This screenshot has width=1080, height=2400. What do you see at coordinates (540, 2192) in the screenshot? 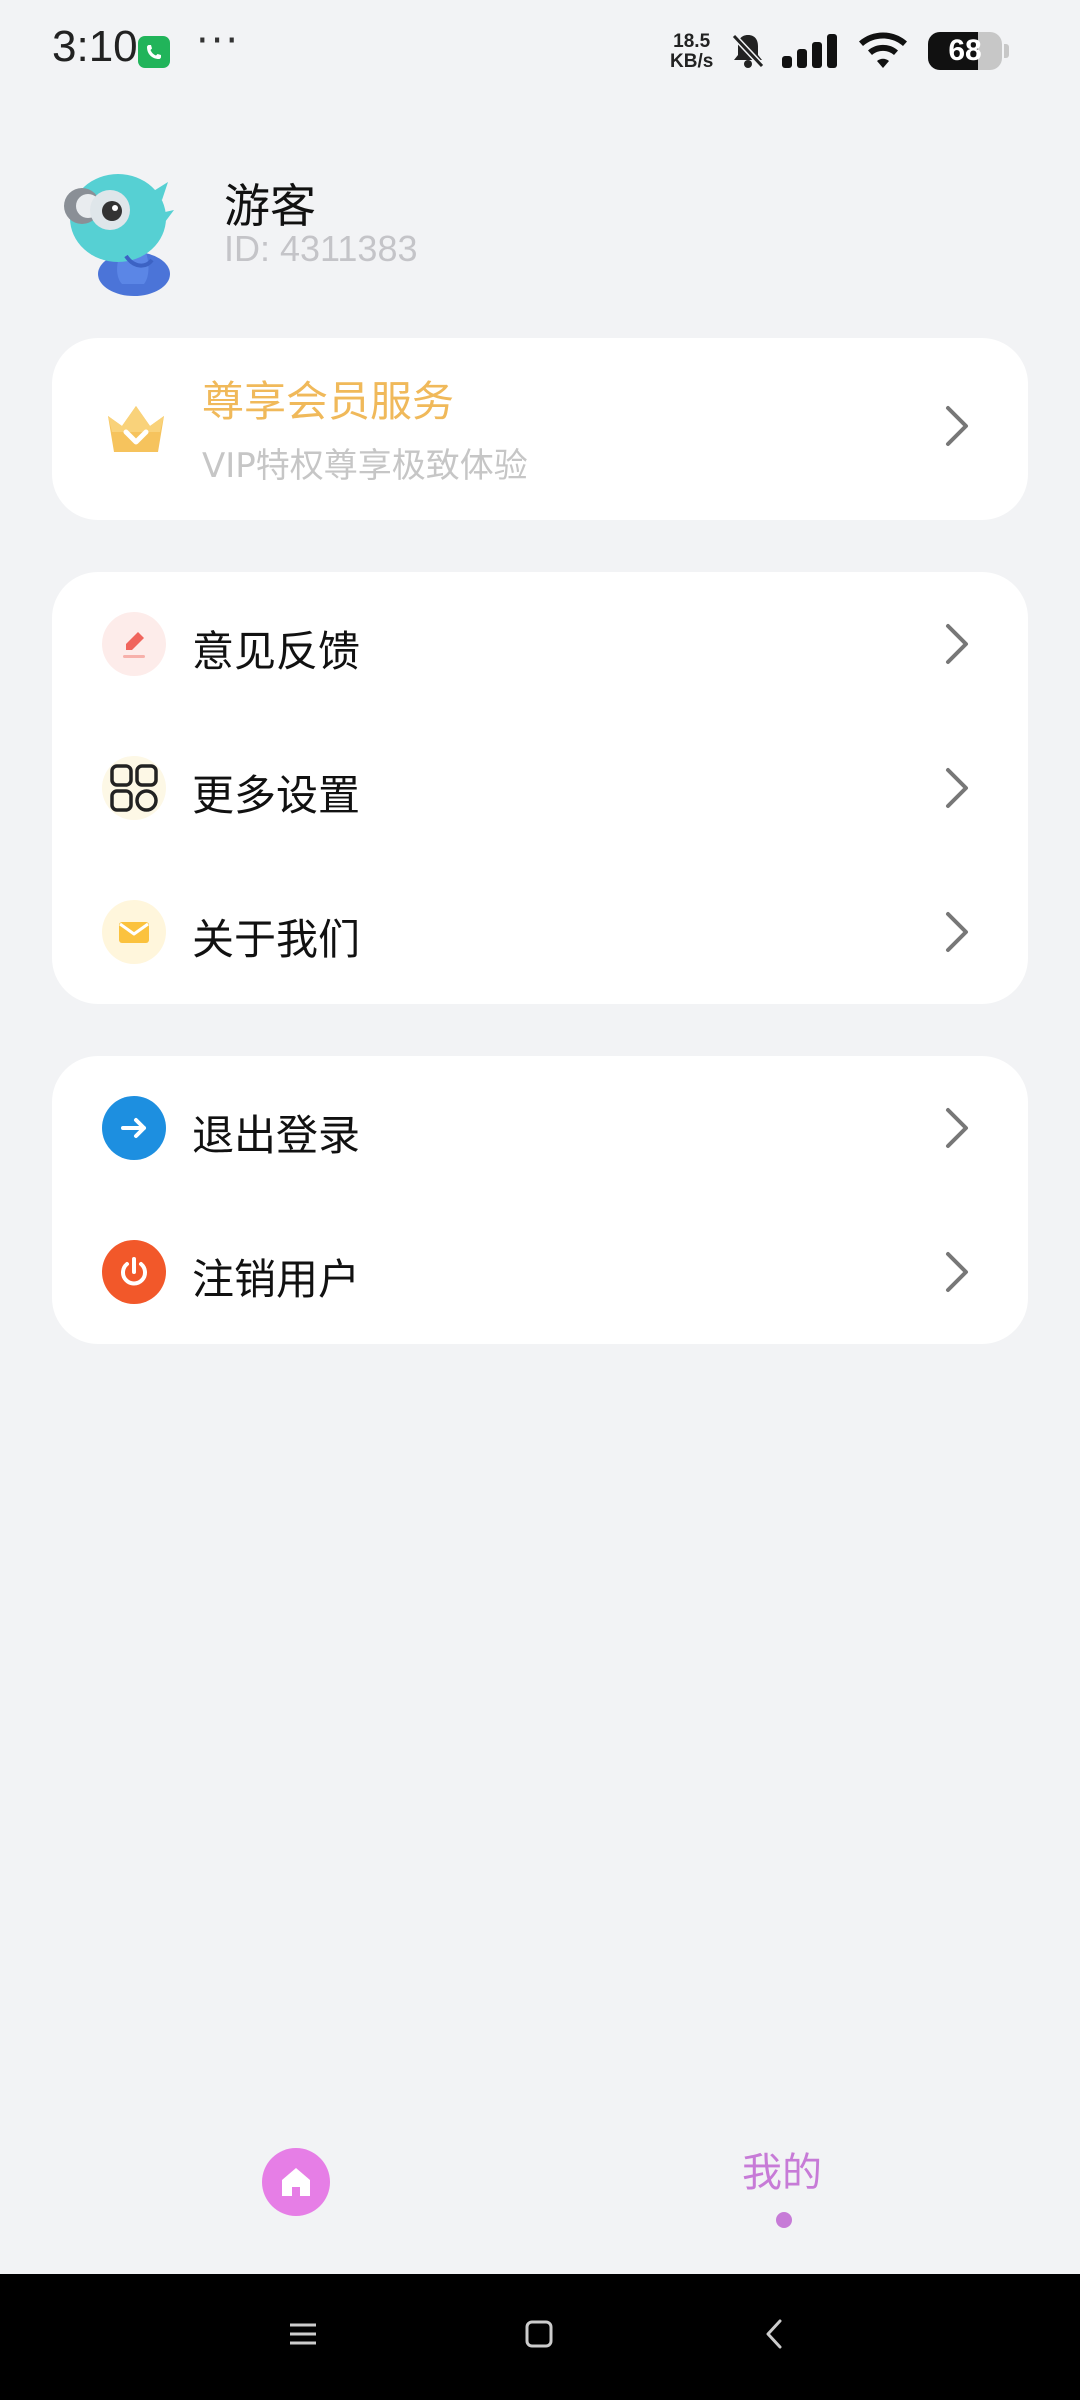
I see `bottom-tab-bar: 我的` at bounding box center [540, 2192].